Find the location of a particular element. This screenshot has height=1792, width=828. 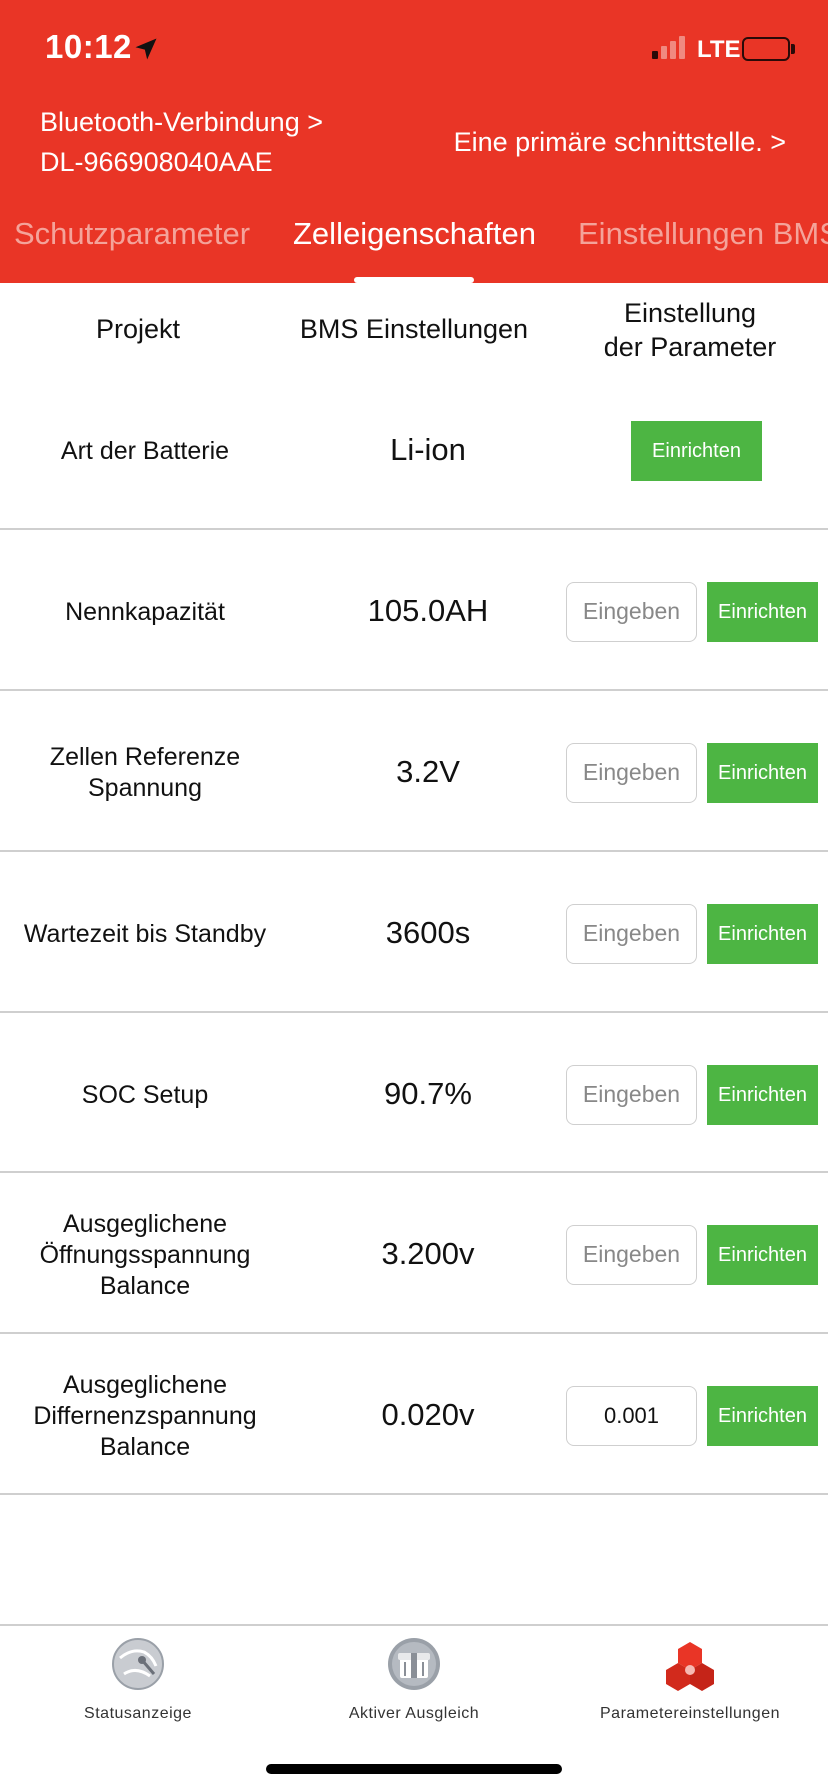

nav-parameter-settings: Parametereinstellungen is located at coordinates (690, 1679).